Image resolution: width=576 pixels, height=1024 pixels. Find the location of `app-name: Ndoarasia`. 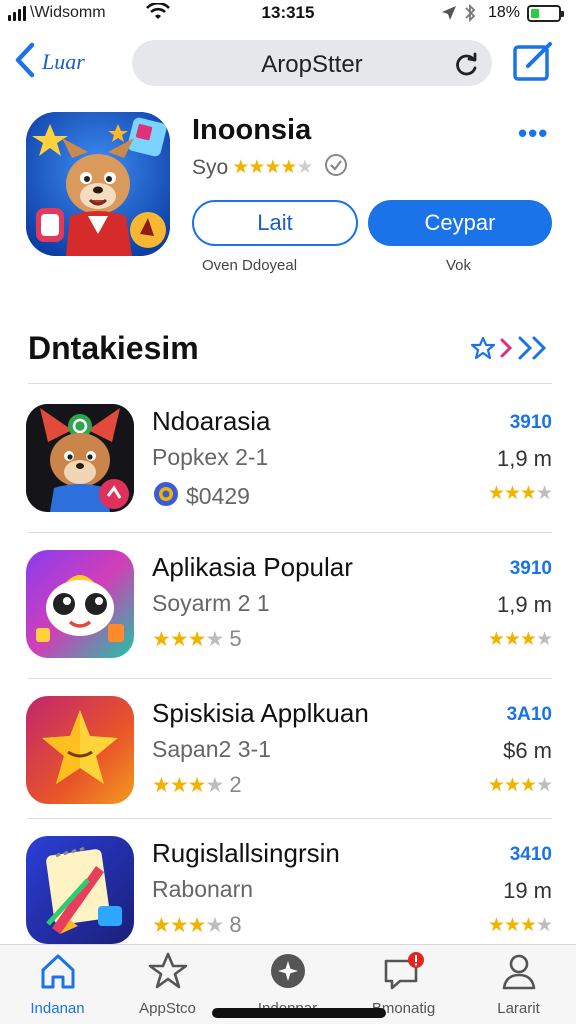

app-name: Ndoarasia is located at coordinates (211, 421).